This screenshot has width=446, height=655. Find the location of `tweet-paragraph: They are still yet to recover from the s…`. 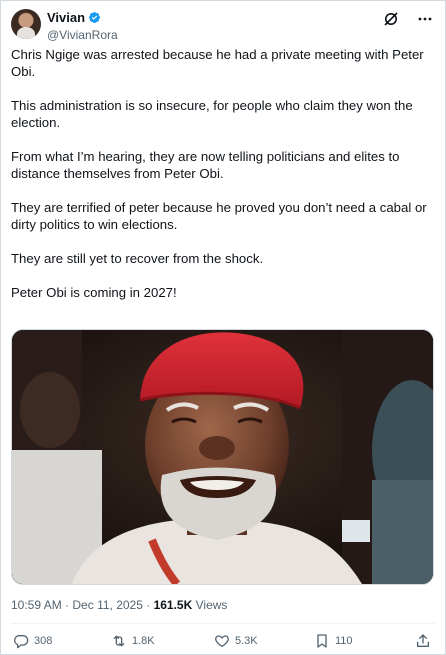

tweet-paragraph: They are still yet to recover from the s… is located at coordinates (137, 258).